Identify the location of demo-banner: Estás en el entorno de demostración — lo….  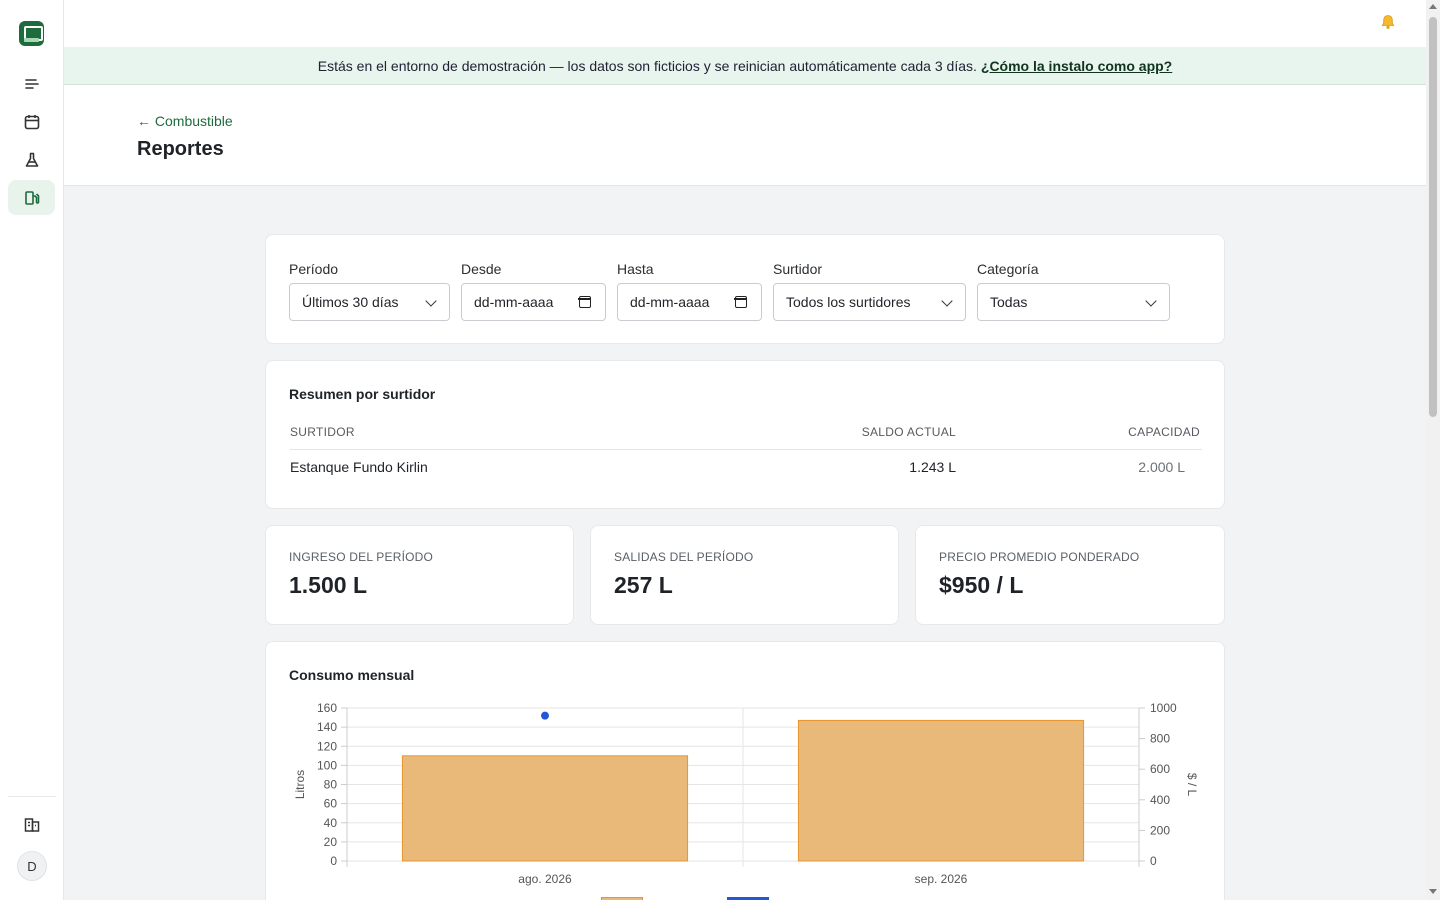
(745, 66).